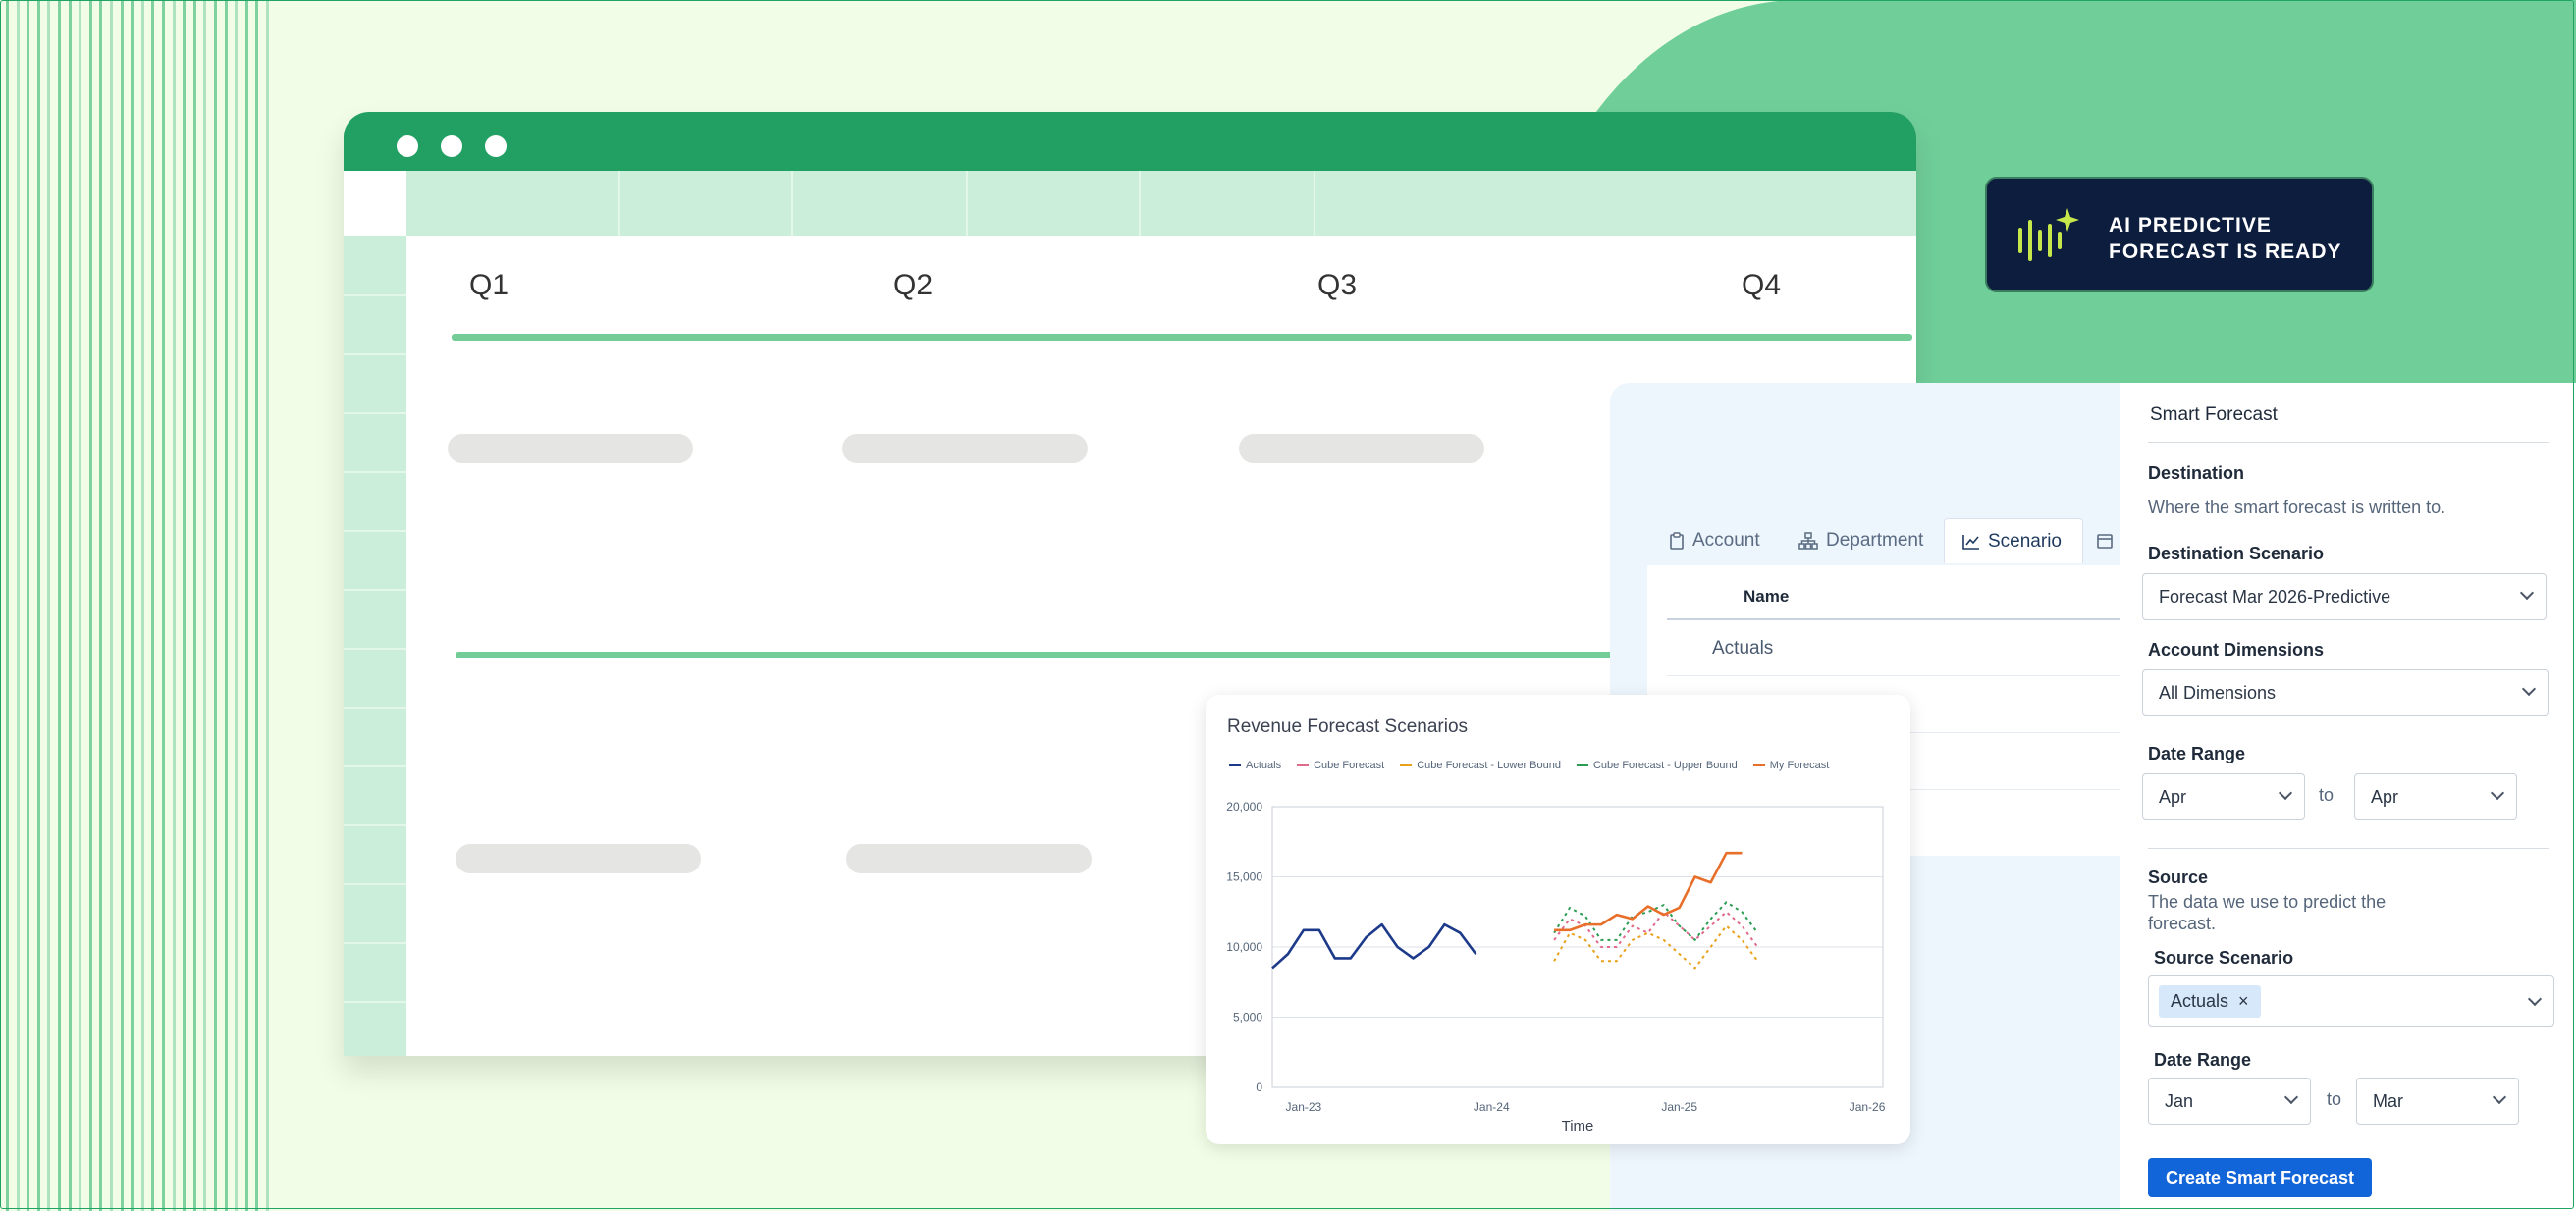 The height and width of the screenshot is (1211, 2576). What do you see at coordinates (1799, 765) in the screenshot?
I see `legend-label: My Forecast` at bounding box center [1799, 765].